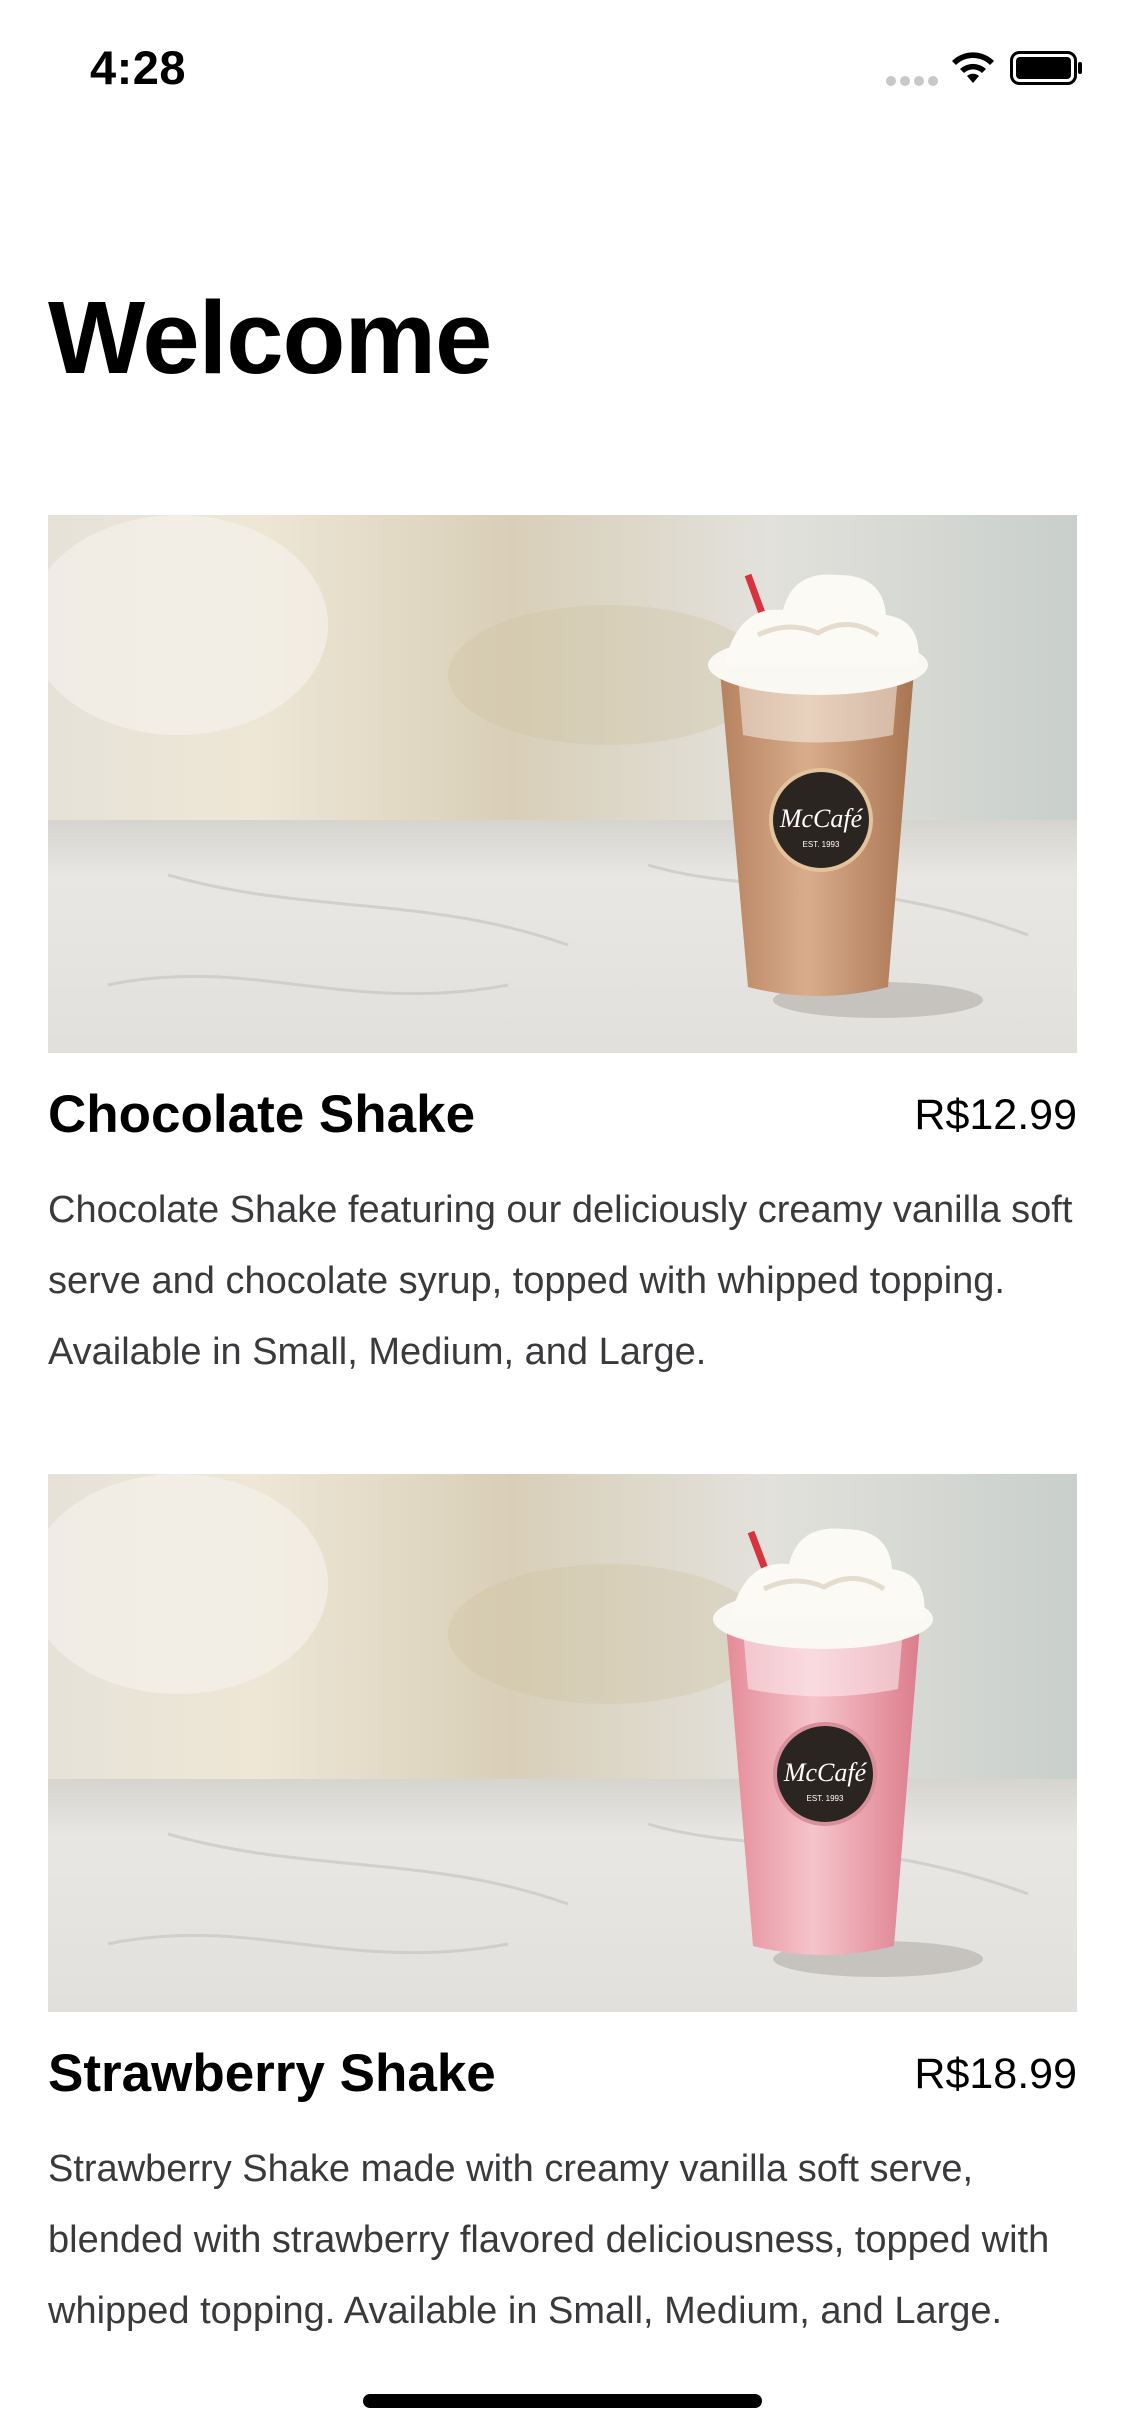 The image size is (1125, 2436). I want to click on home-indicator, so click(562, 2401).